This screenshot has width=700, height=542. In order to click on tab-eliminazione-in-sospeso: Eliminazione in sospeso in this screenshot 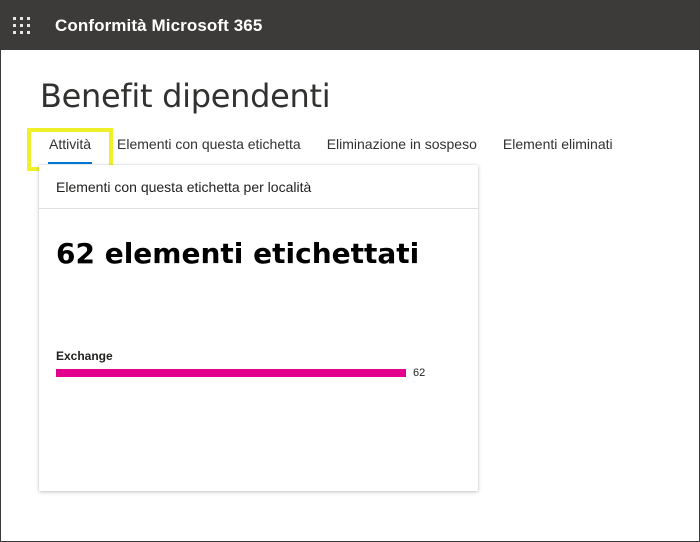, I will do `click(402, 148)`.